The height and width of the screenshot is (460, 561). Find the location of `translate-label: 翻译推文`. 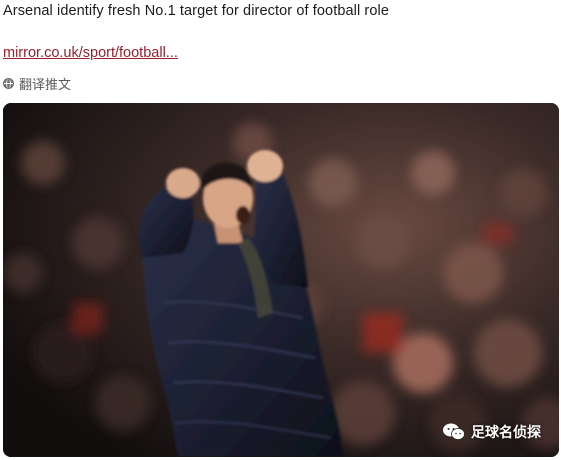

translate-label: 翻译推文 is located at coordinates (45, 84).